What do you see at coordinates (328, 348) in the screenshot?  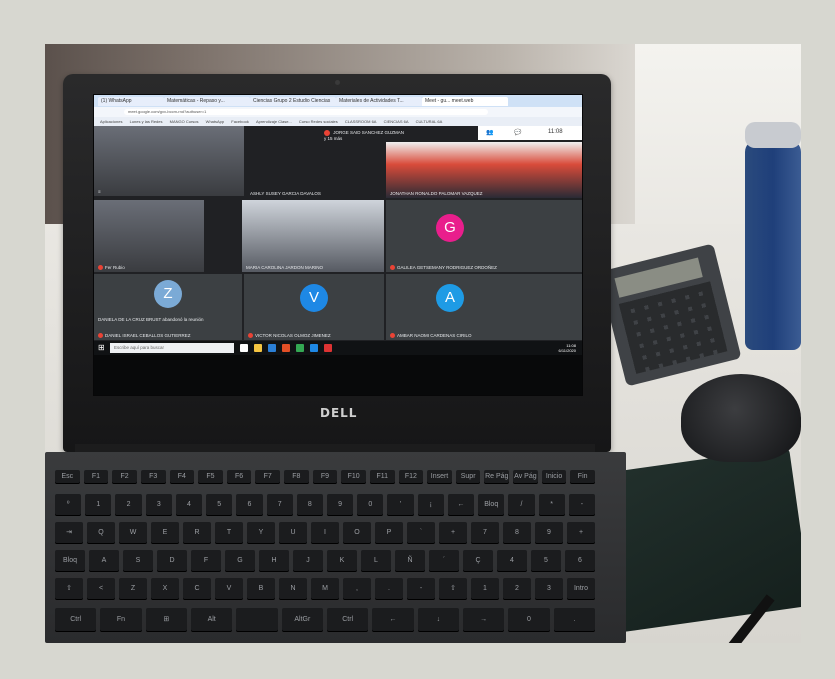 I see `app-icon` at bounding box center [328, 348].